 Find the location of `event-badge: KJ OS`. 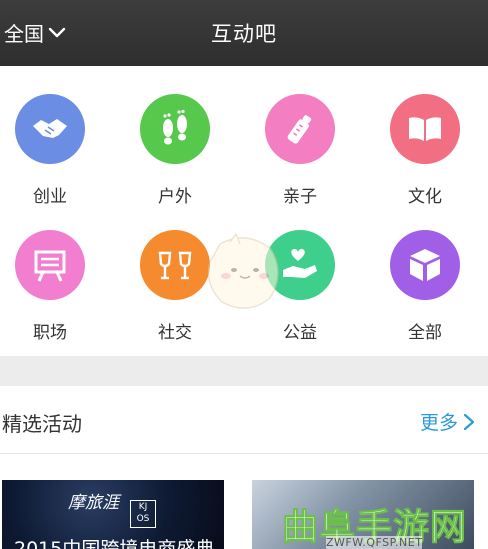

event-badge: KJ OS is located at coordinates (143, 514).